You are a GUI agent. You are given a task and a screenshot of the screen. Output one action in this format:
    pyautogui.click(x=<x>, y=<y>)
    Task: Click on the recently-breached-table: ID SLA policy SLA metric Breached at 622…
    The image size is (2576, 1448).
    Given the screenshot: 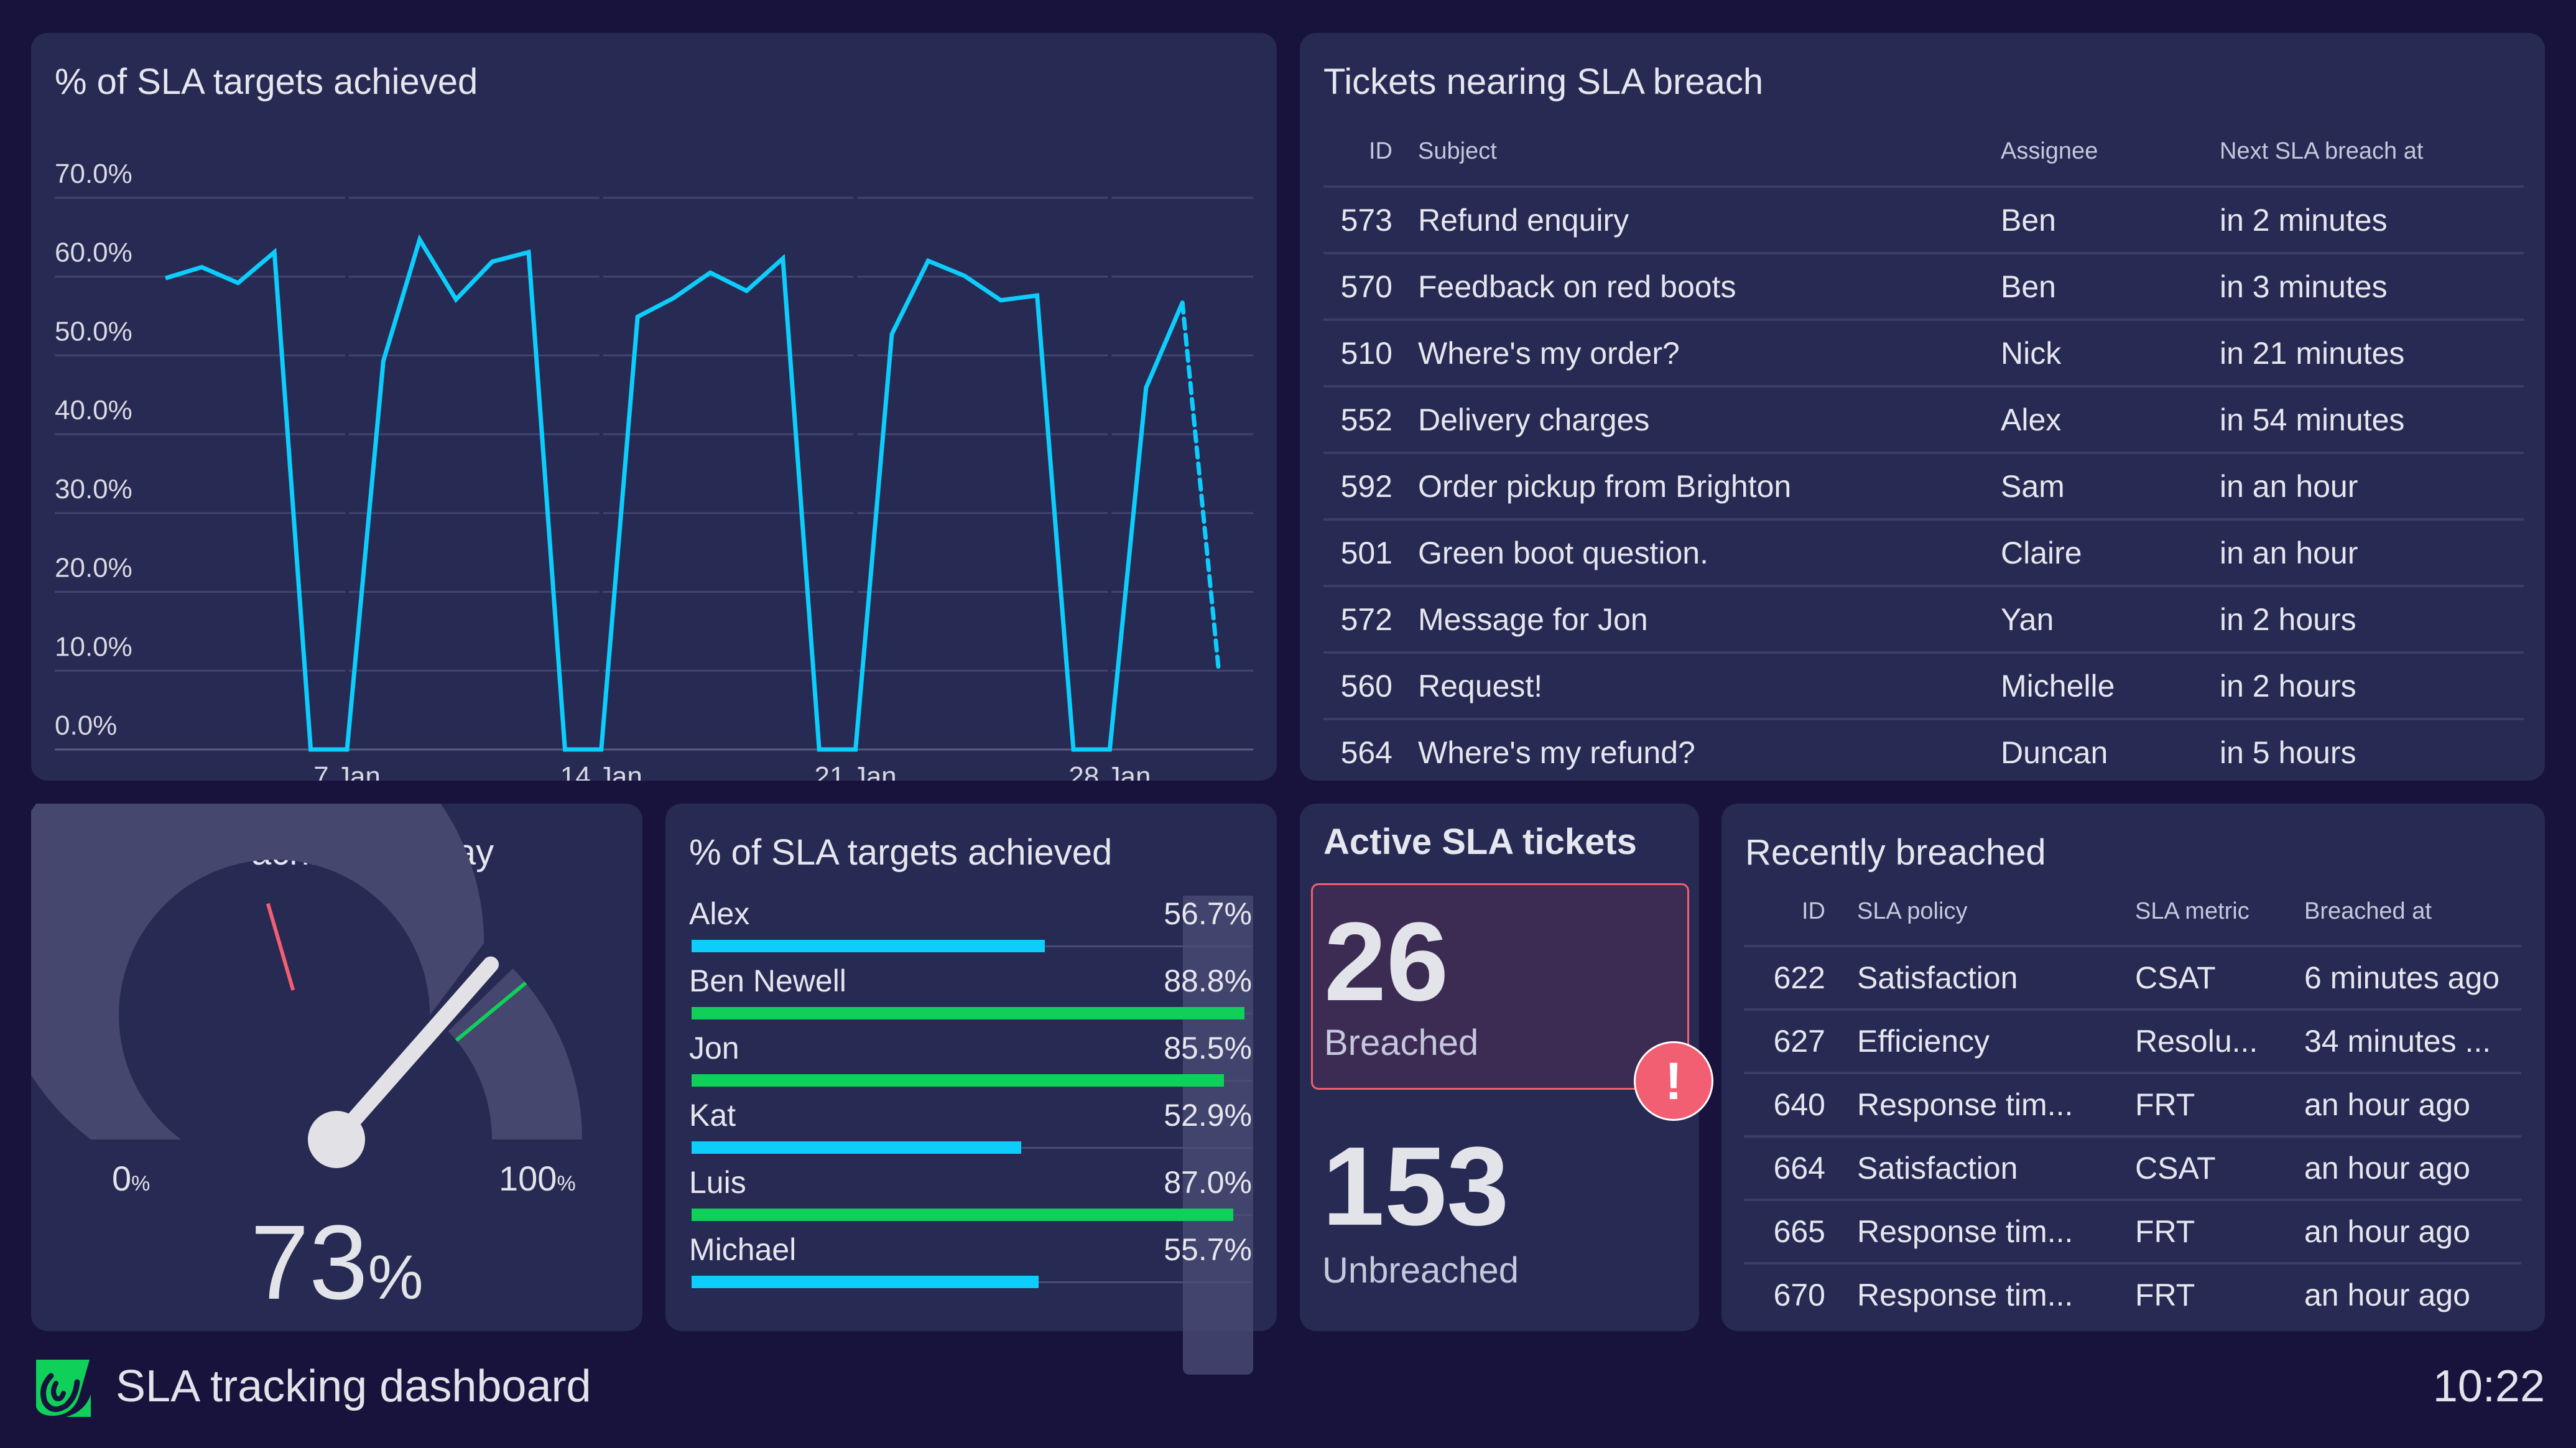 What is the action you would take?
    pyautogui.click(x=2133, y=1101)
    